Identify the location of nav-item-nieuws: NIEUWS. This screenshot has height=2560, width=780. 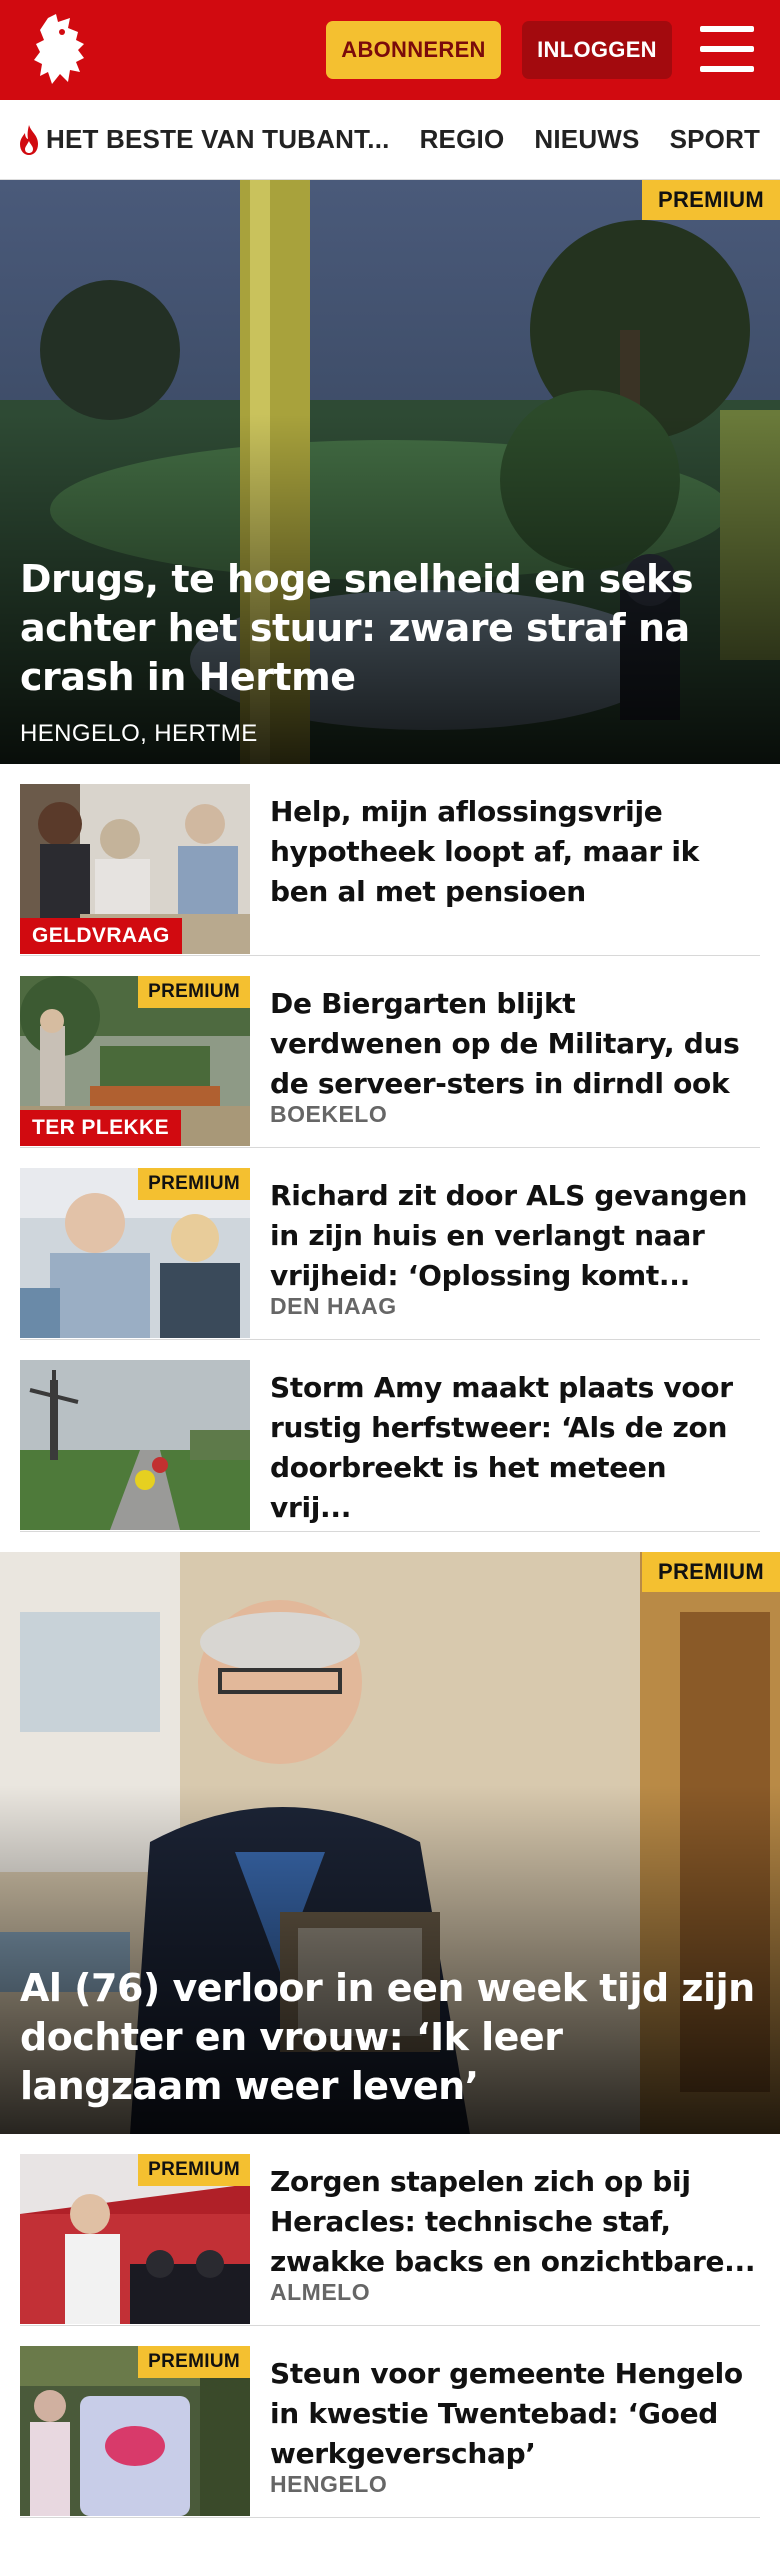
(586, 139).